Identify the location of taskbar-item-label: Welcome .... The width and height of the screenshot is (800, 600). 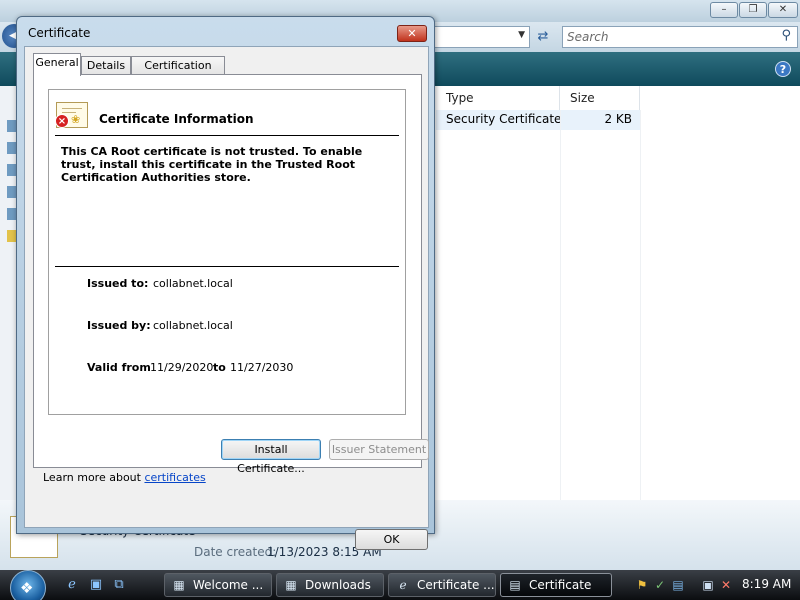
(228, 585).